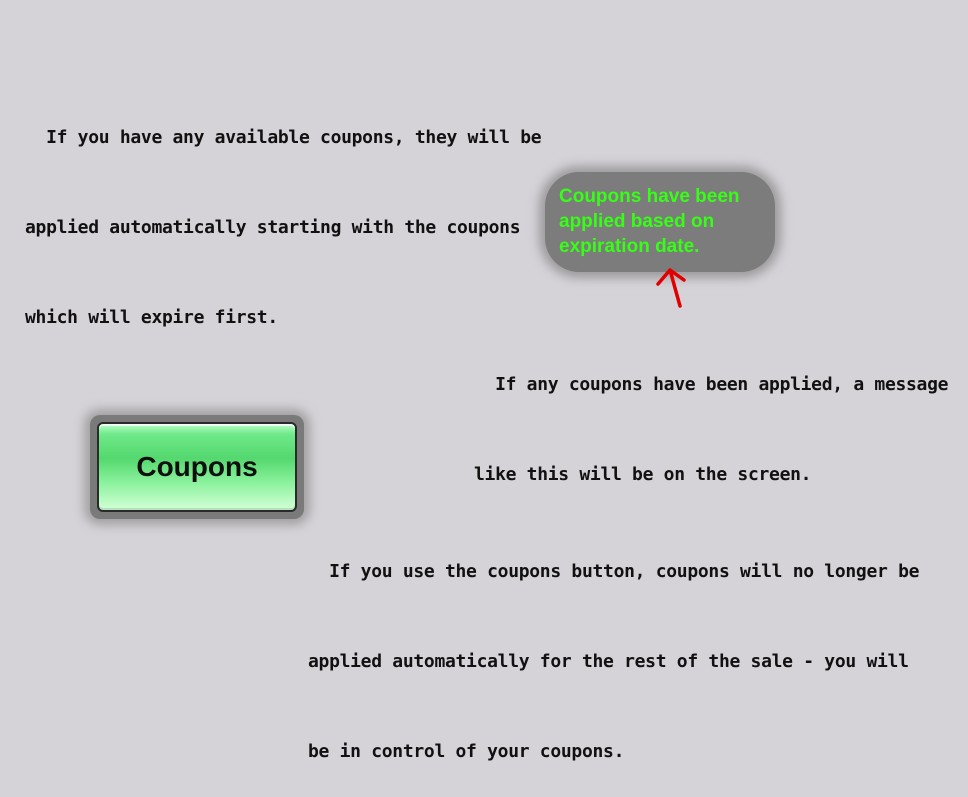  I want to click on coupons-button-note-line: be in control of your coupons., so click(466, 751).